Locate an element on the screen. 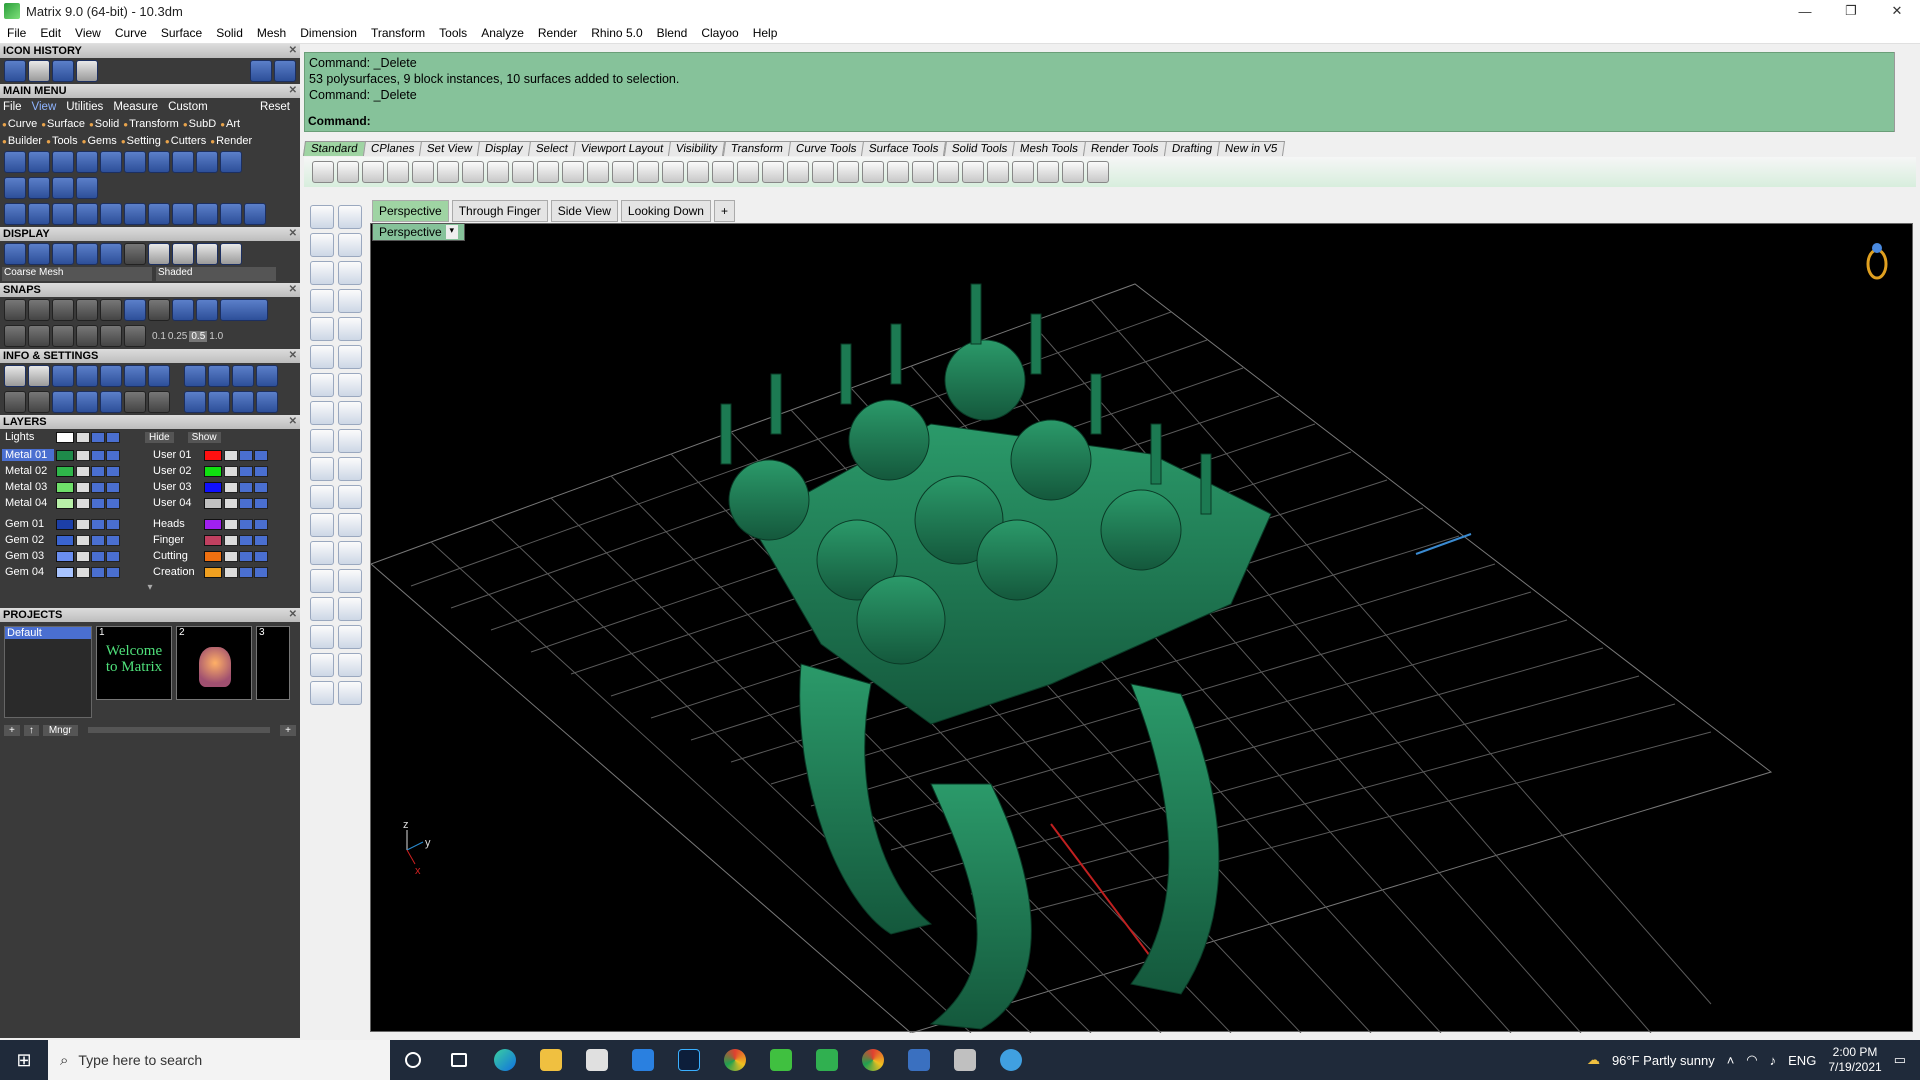  tab-select: Select is located at coordinates (552, 148).